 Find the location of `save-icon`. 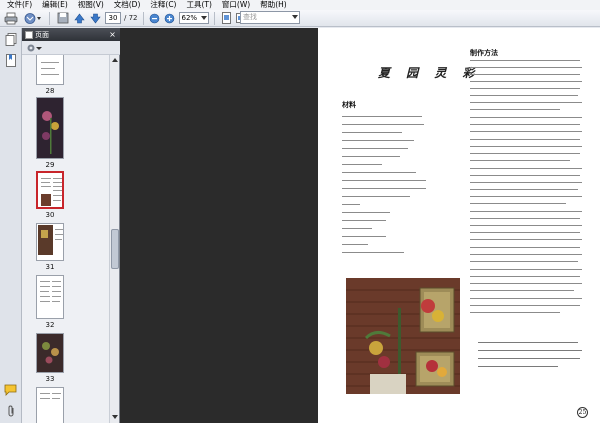

save-icon is located at coordinates (62, 18).